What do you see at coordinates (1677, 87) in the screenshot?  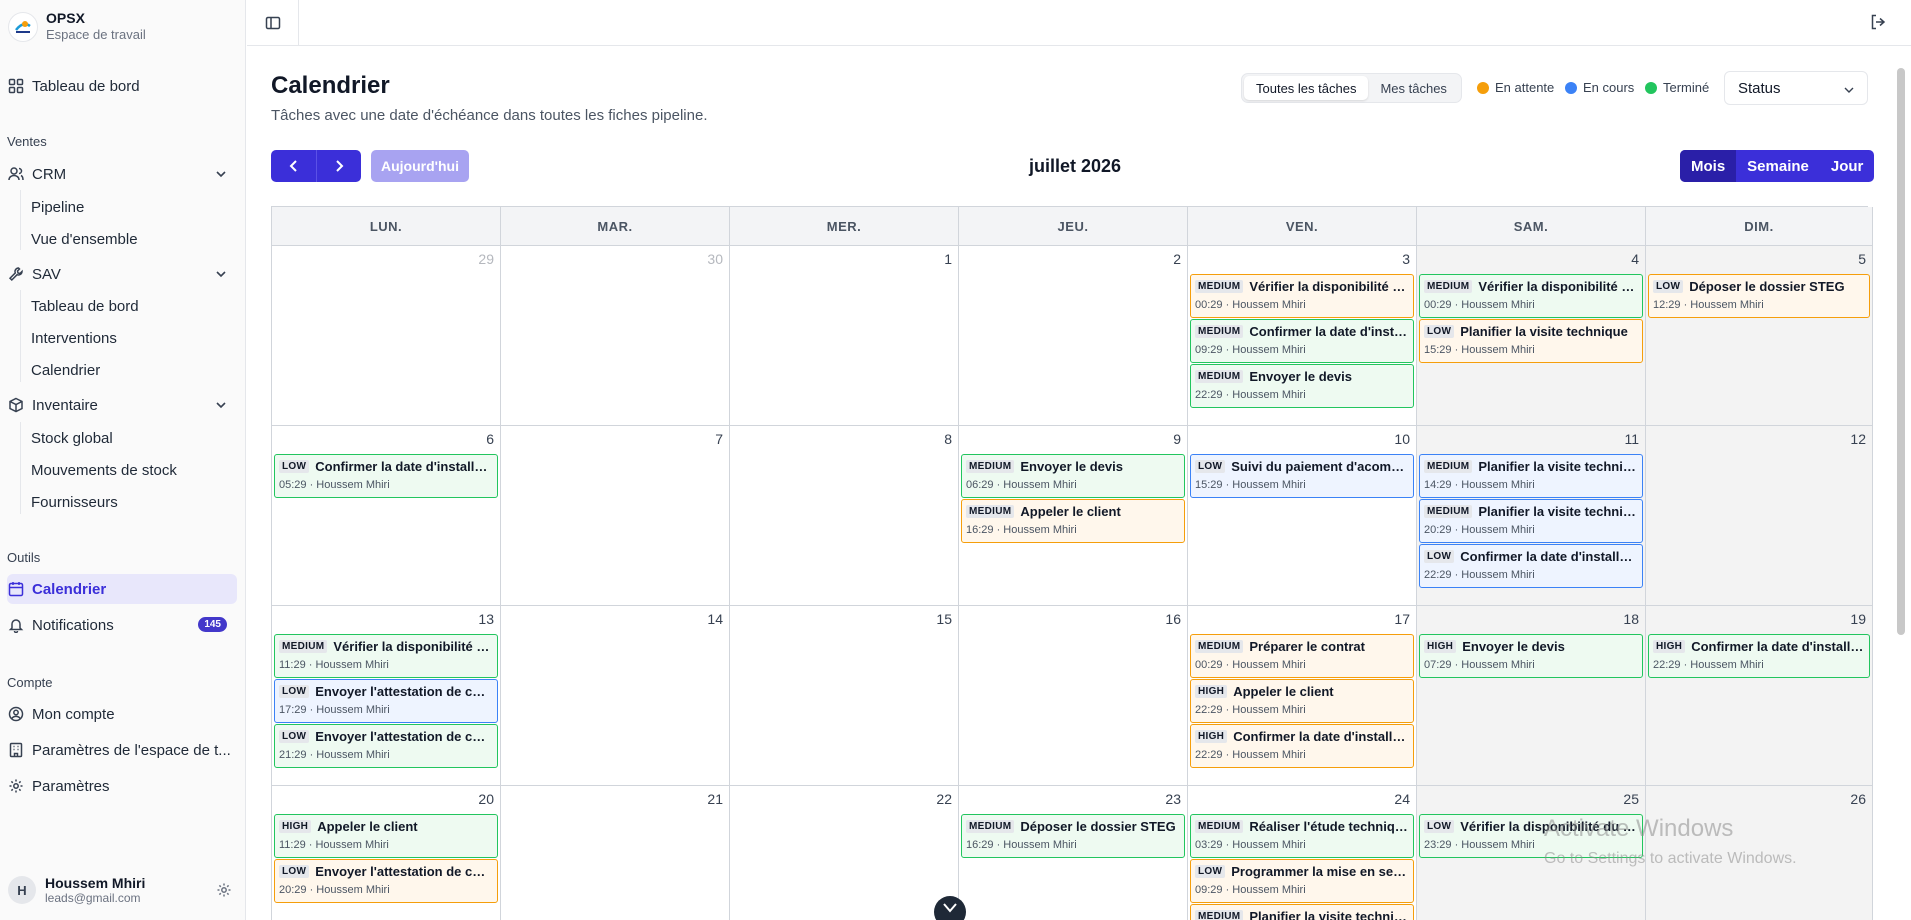 I see `legend-done: Terminé` at bounding box center [1677, 87].